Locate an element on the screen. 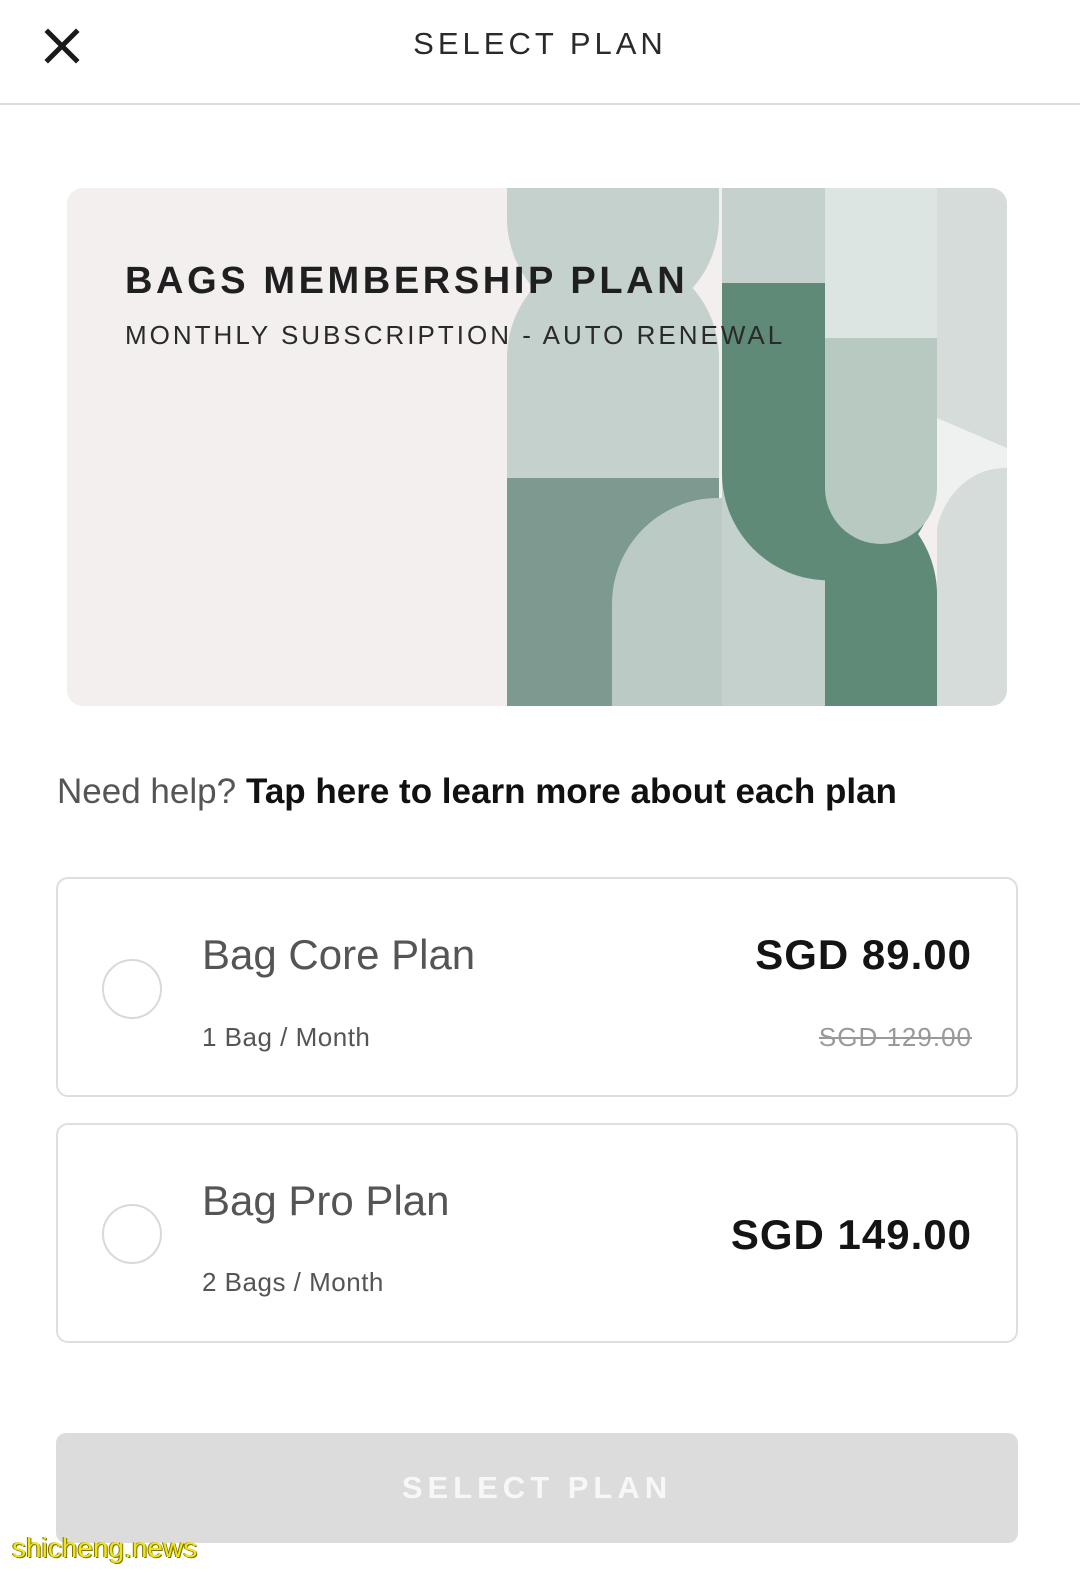  page-title: SELECT PLAN is located at coordinates (540, 43).